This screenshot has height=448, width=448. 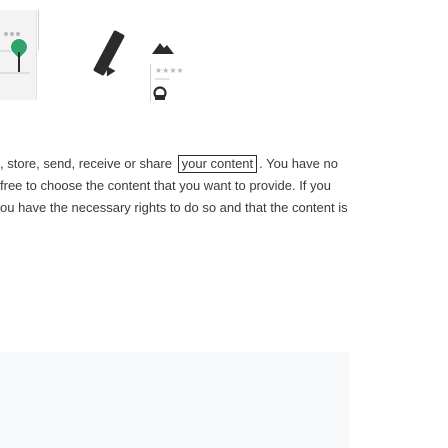 I want to click on terms-text: . You have no, so click(x=298, y=163).